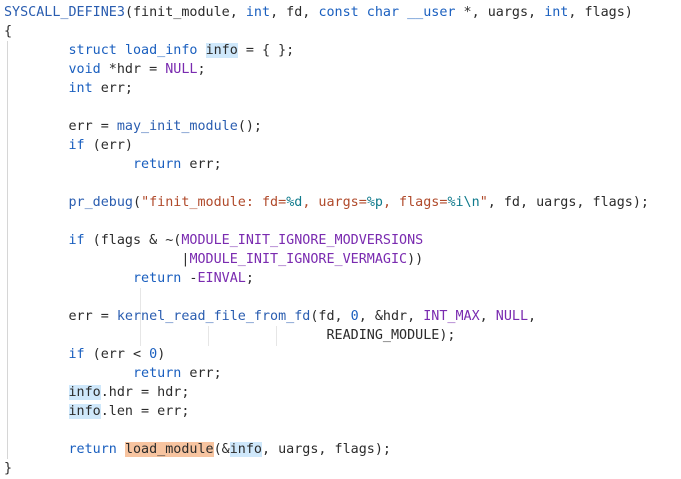  What do you see at coordinates (145, 411) in the screenshot?
I see `code-token: .len = err;` at bounding box center [145, 411].